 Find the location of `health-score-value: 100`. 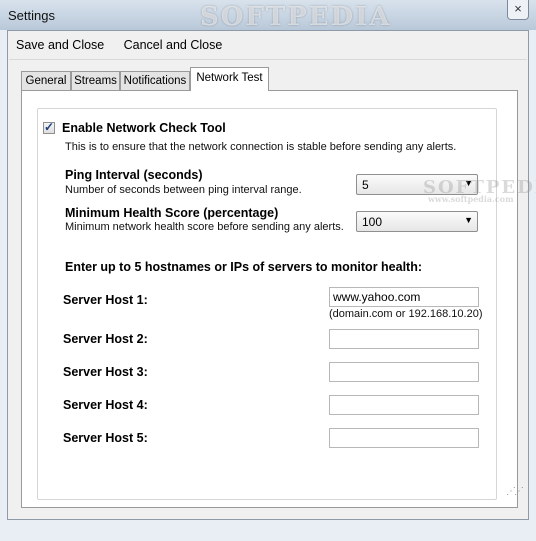

health-score-value: 100 is located at coordinates (372, 222).